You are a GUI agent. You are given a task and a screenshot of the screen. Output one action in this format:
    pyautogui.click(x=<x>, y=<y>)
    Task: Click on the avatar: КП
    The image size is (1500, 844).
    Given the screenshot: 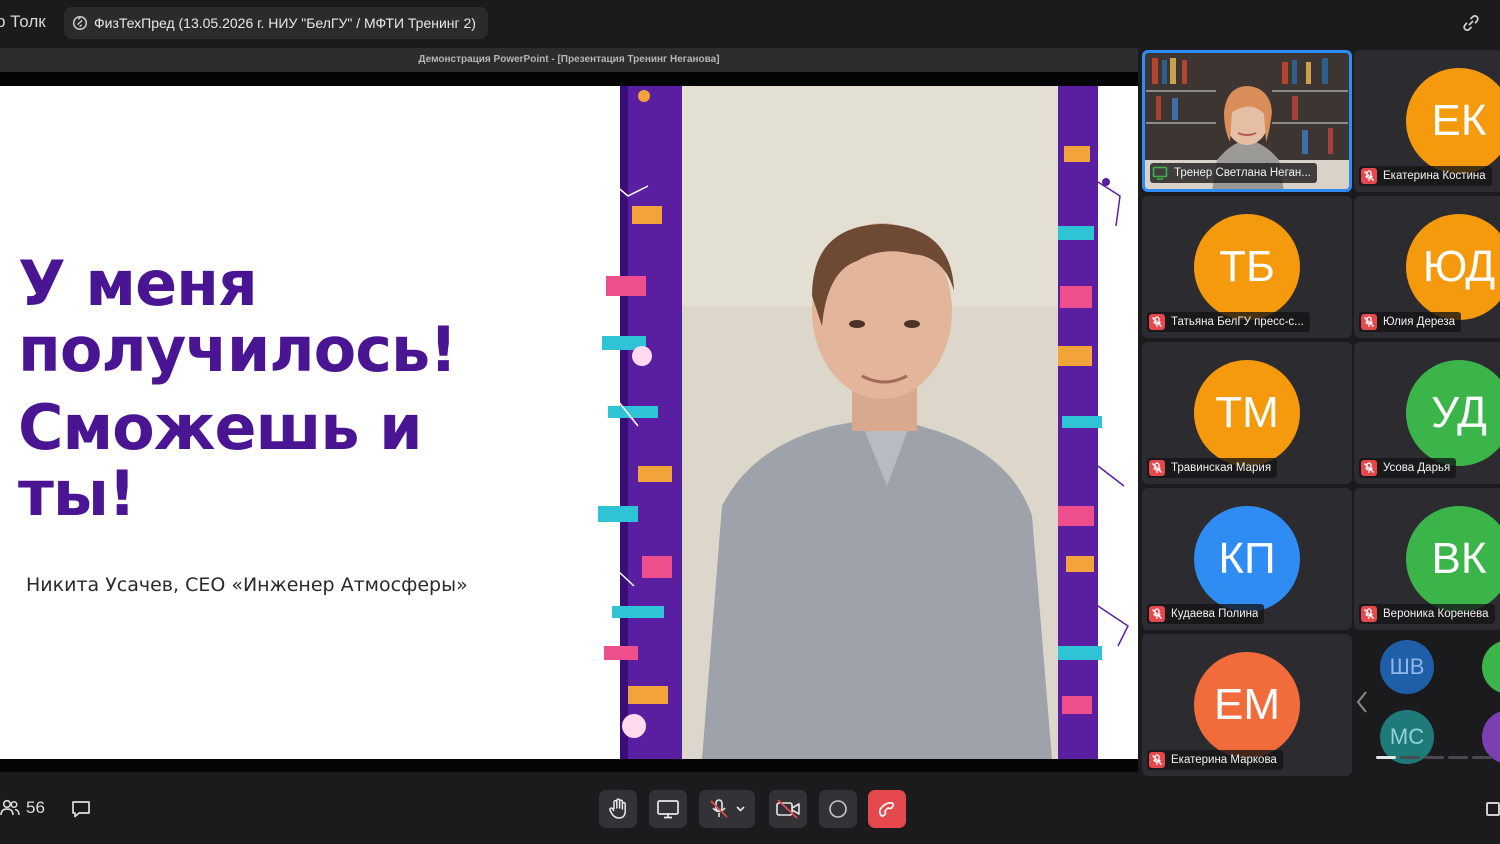 What is the action you would take?
    pyautogui.click(x=1247, y=559)
    